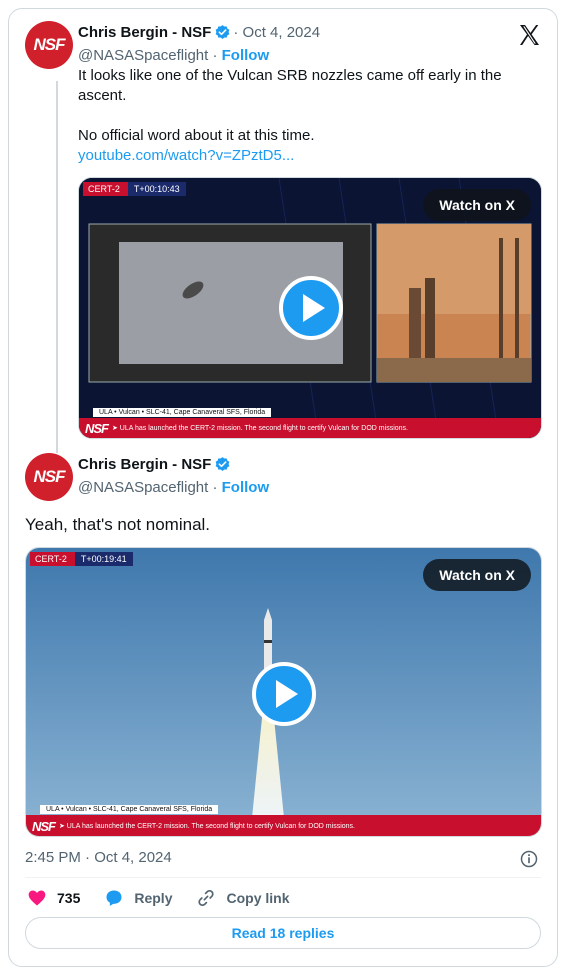 The width and height of the screenshot is (566, 975). Describe the element at coordinates (529, 35) in the screenshot. I see `x-logo-icon` at that location.